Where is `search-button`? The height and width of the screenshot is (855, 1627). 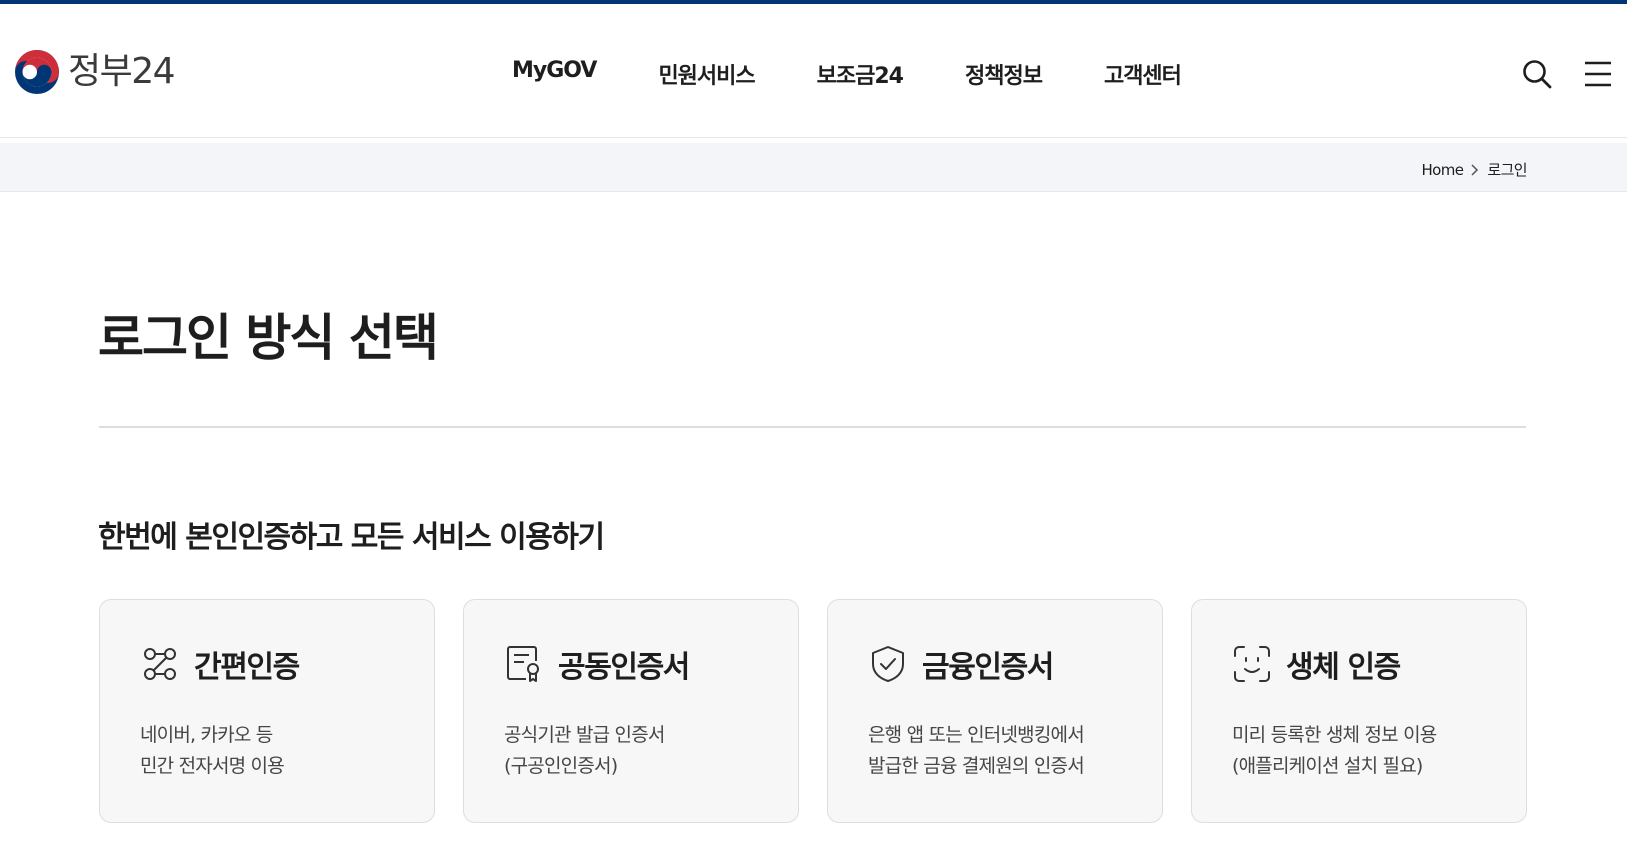 search-button is located at coordinates (1537, 74).